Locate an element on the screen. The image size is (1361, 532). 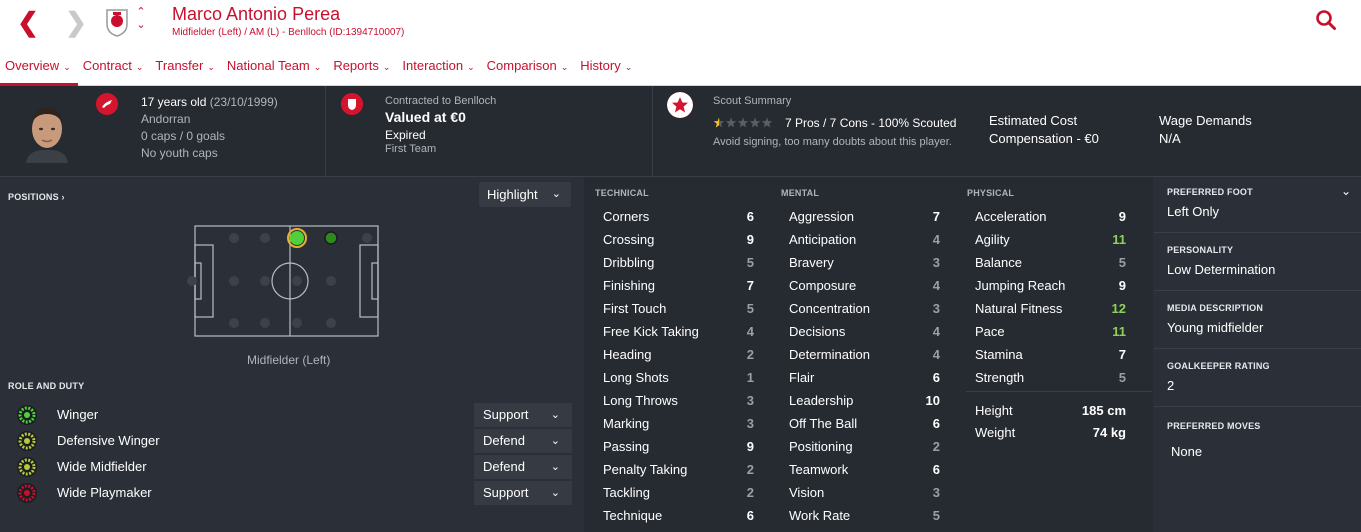
attribute-row: Acceleration 9 is located at coordinates (1045, 216).